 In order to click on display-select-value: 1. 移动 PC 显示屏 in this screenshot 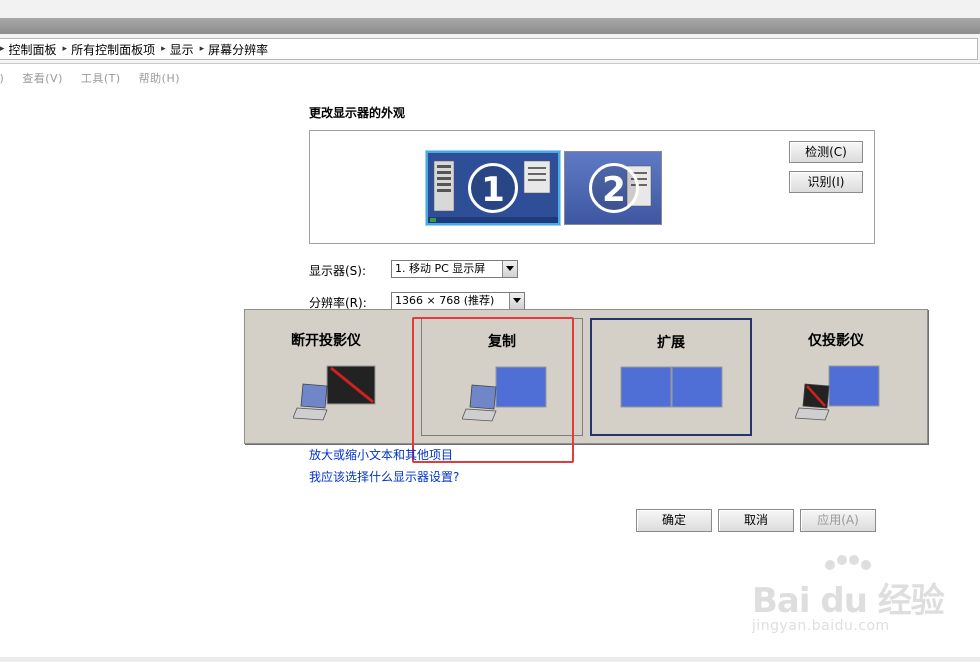, I will do `click(440, 268)`.